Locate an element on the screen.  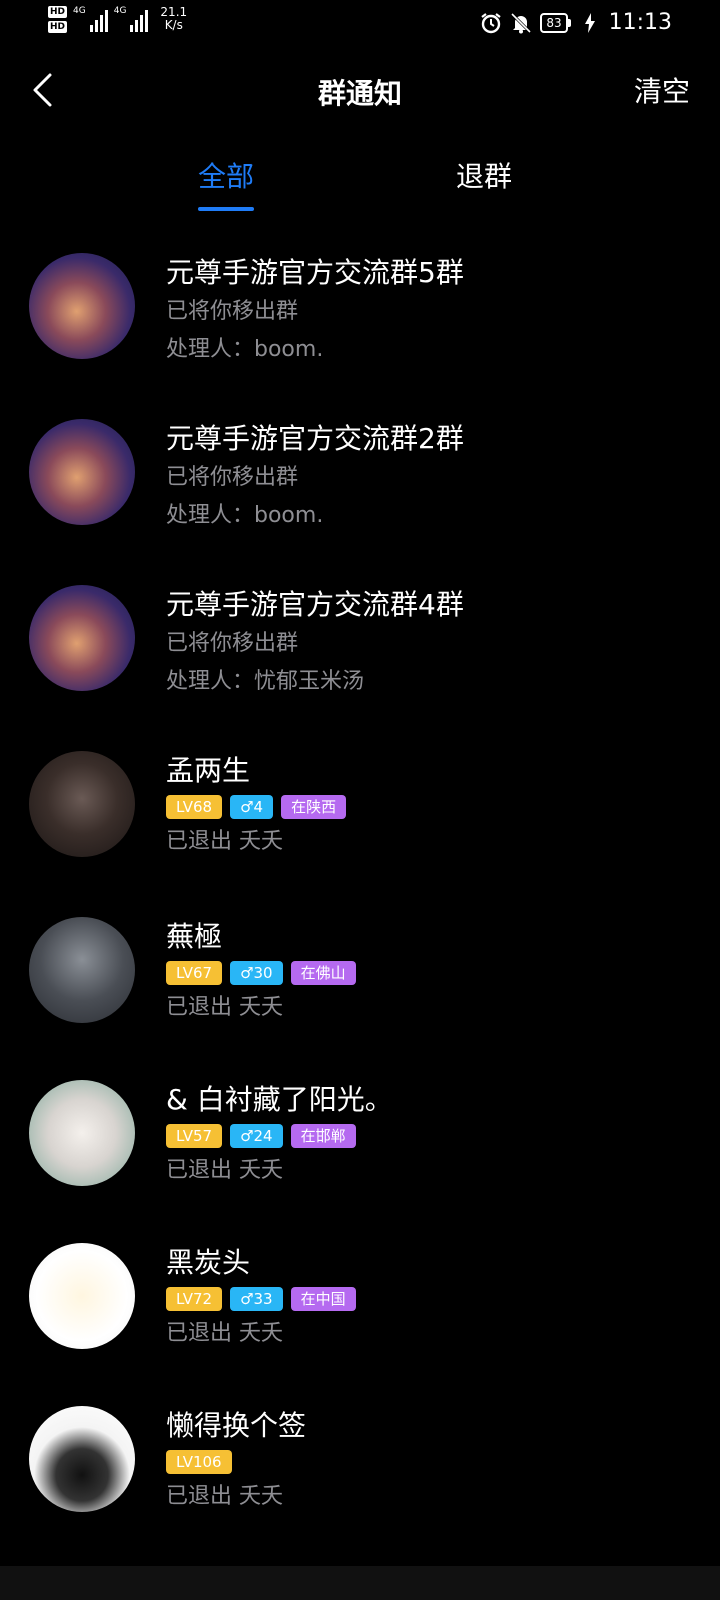
top-bar: 群通知 清空 is located at coordinates (360, 91).